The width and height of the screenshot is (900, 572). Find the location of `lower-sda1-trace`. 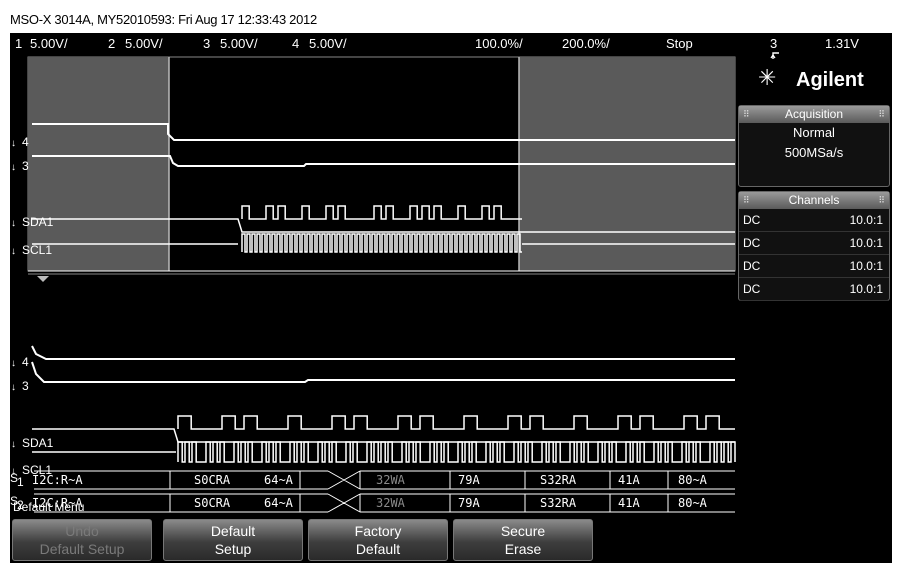

lower-sda1-trace is located at coordinates (456, 422).